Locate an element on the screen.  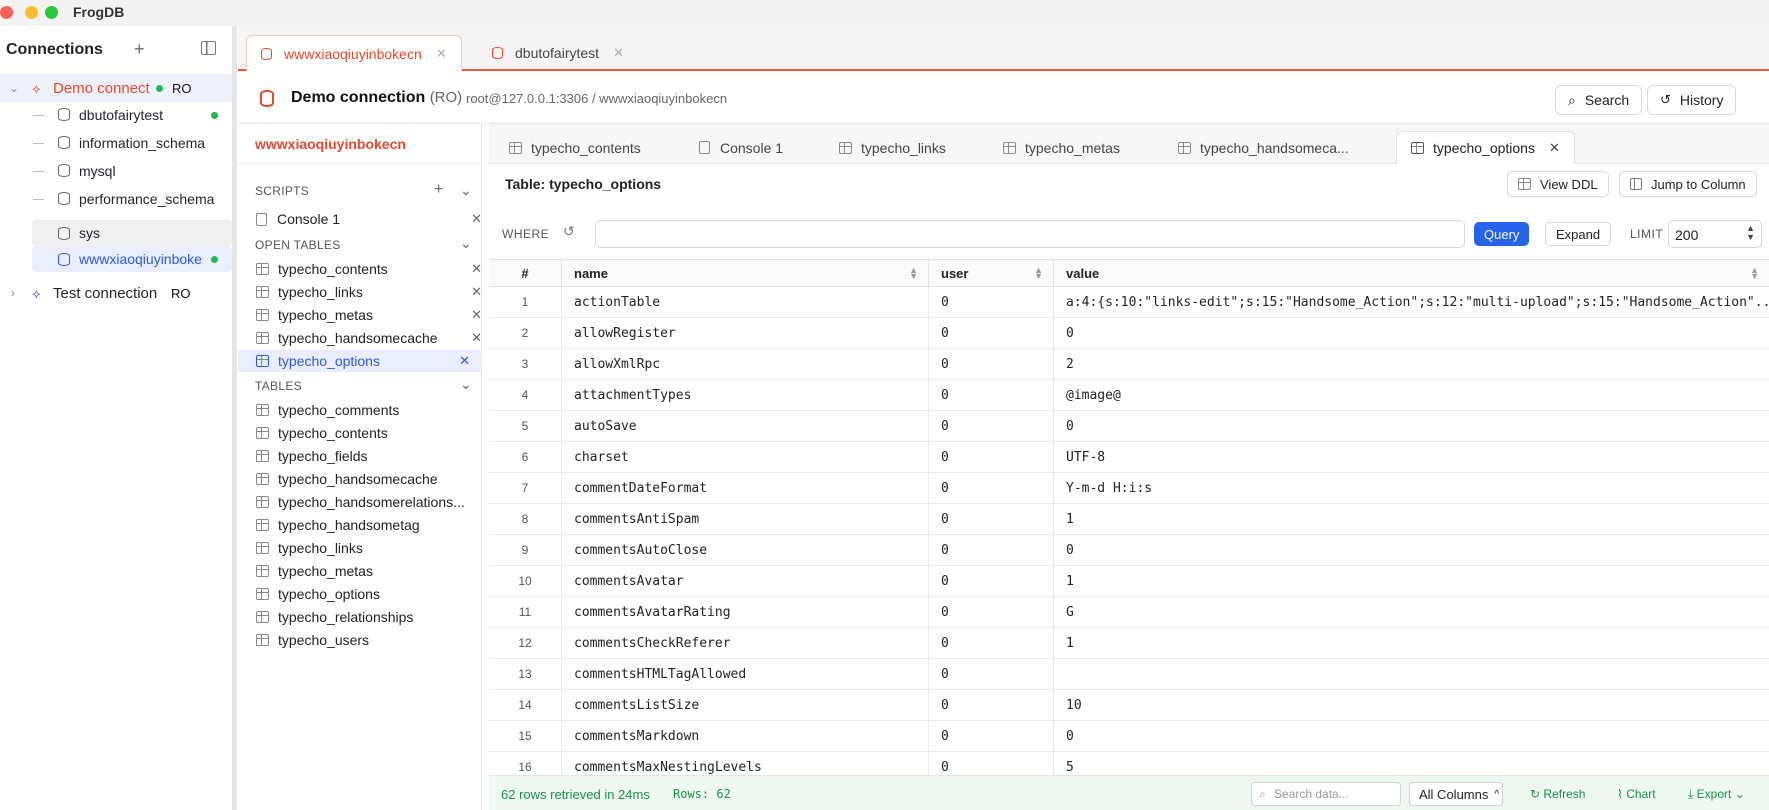
table-row: 4 attachmentTypes 0 @image@ is located at coordinates (1129, 395).